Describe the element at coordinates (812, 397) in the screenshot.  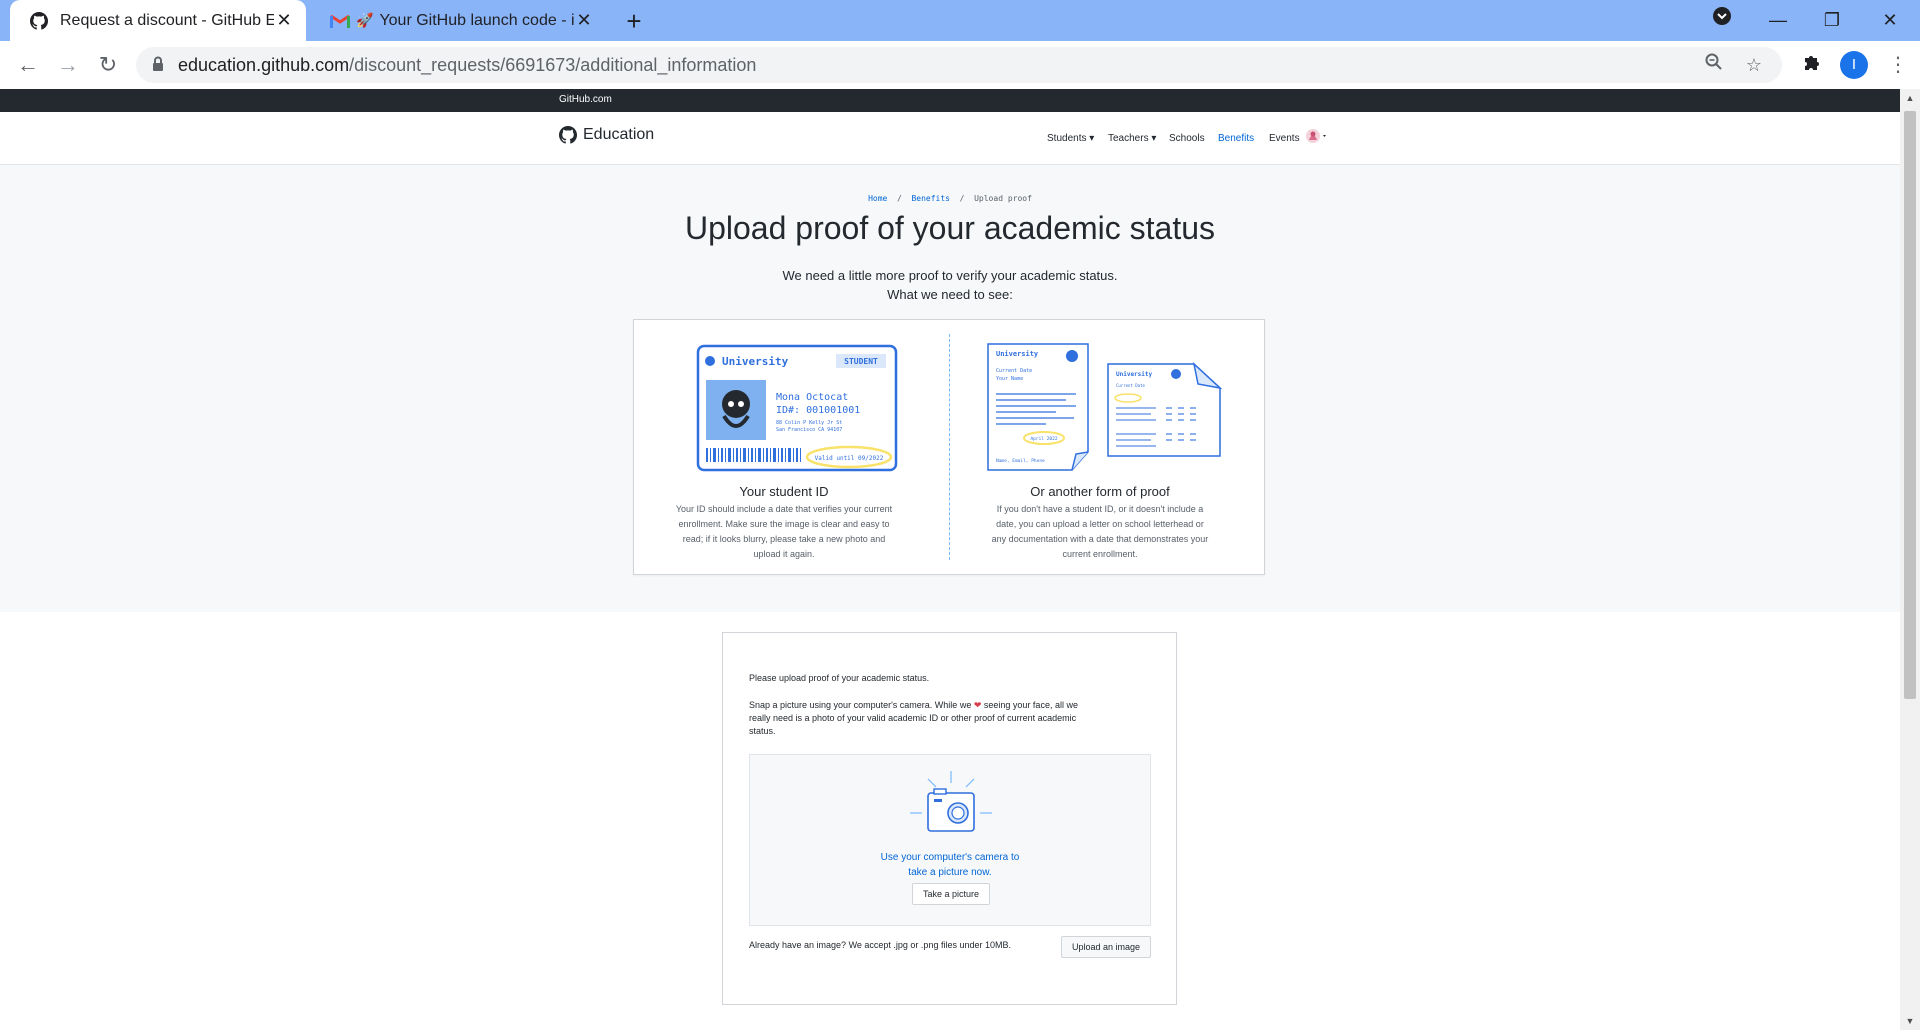
I see `svg-text: Mona Octocat` at that location.